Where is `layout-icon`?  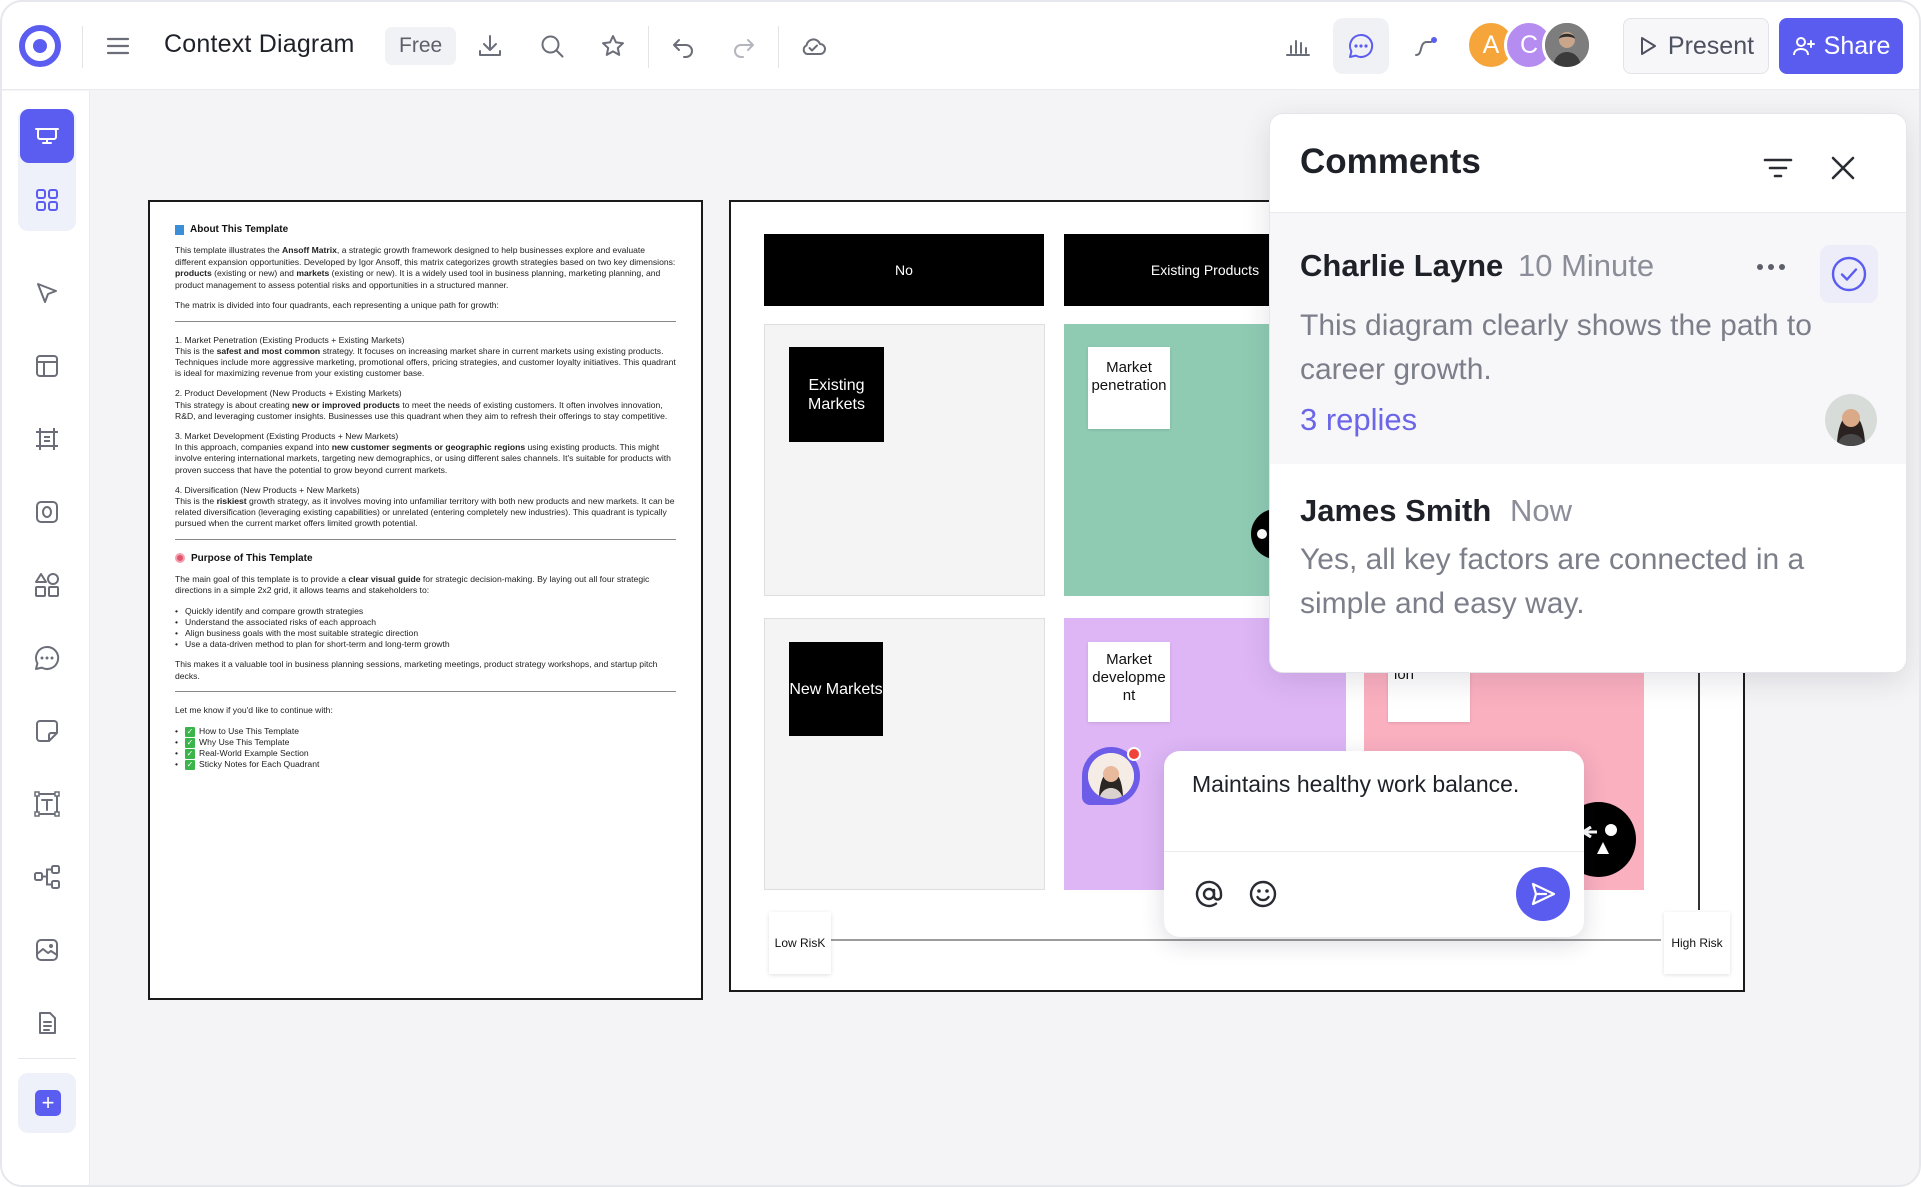
layout-icon is located at coordinates (47, 366).